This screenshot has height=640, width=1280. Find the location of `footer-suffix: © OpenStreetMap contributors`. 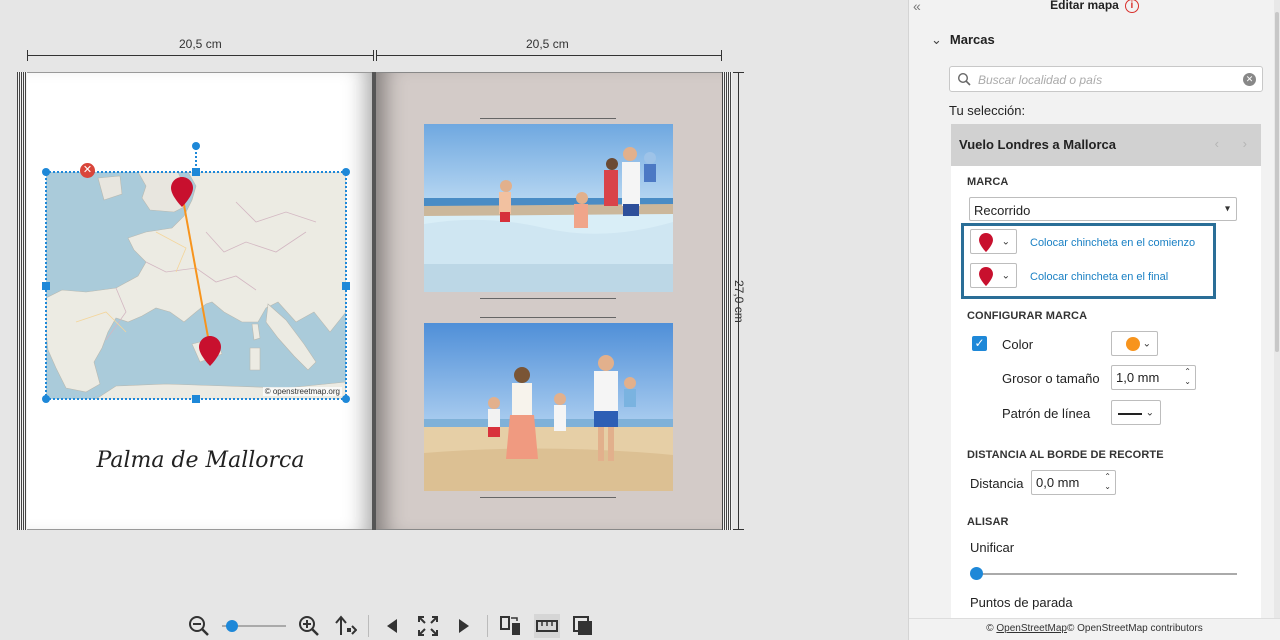

footer-suffix: © OpenStreetMap contributors is located at coordinates (1134, 628).